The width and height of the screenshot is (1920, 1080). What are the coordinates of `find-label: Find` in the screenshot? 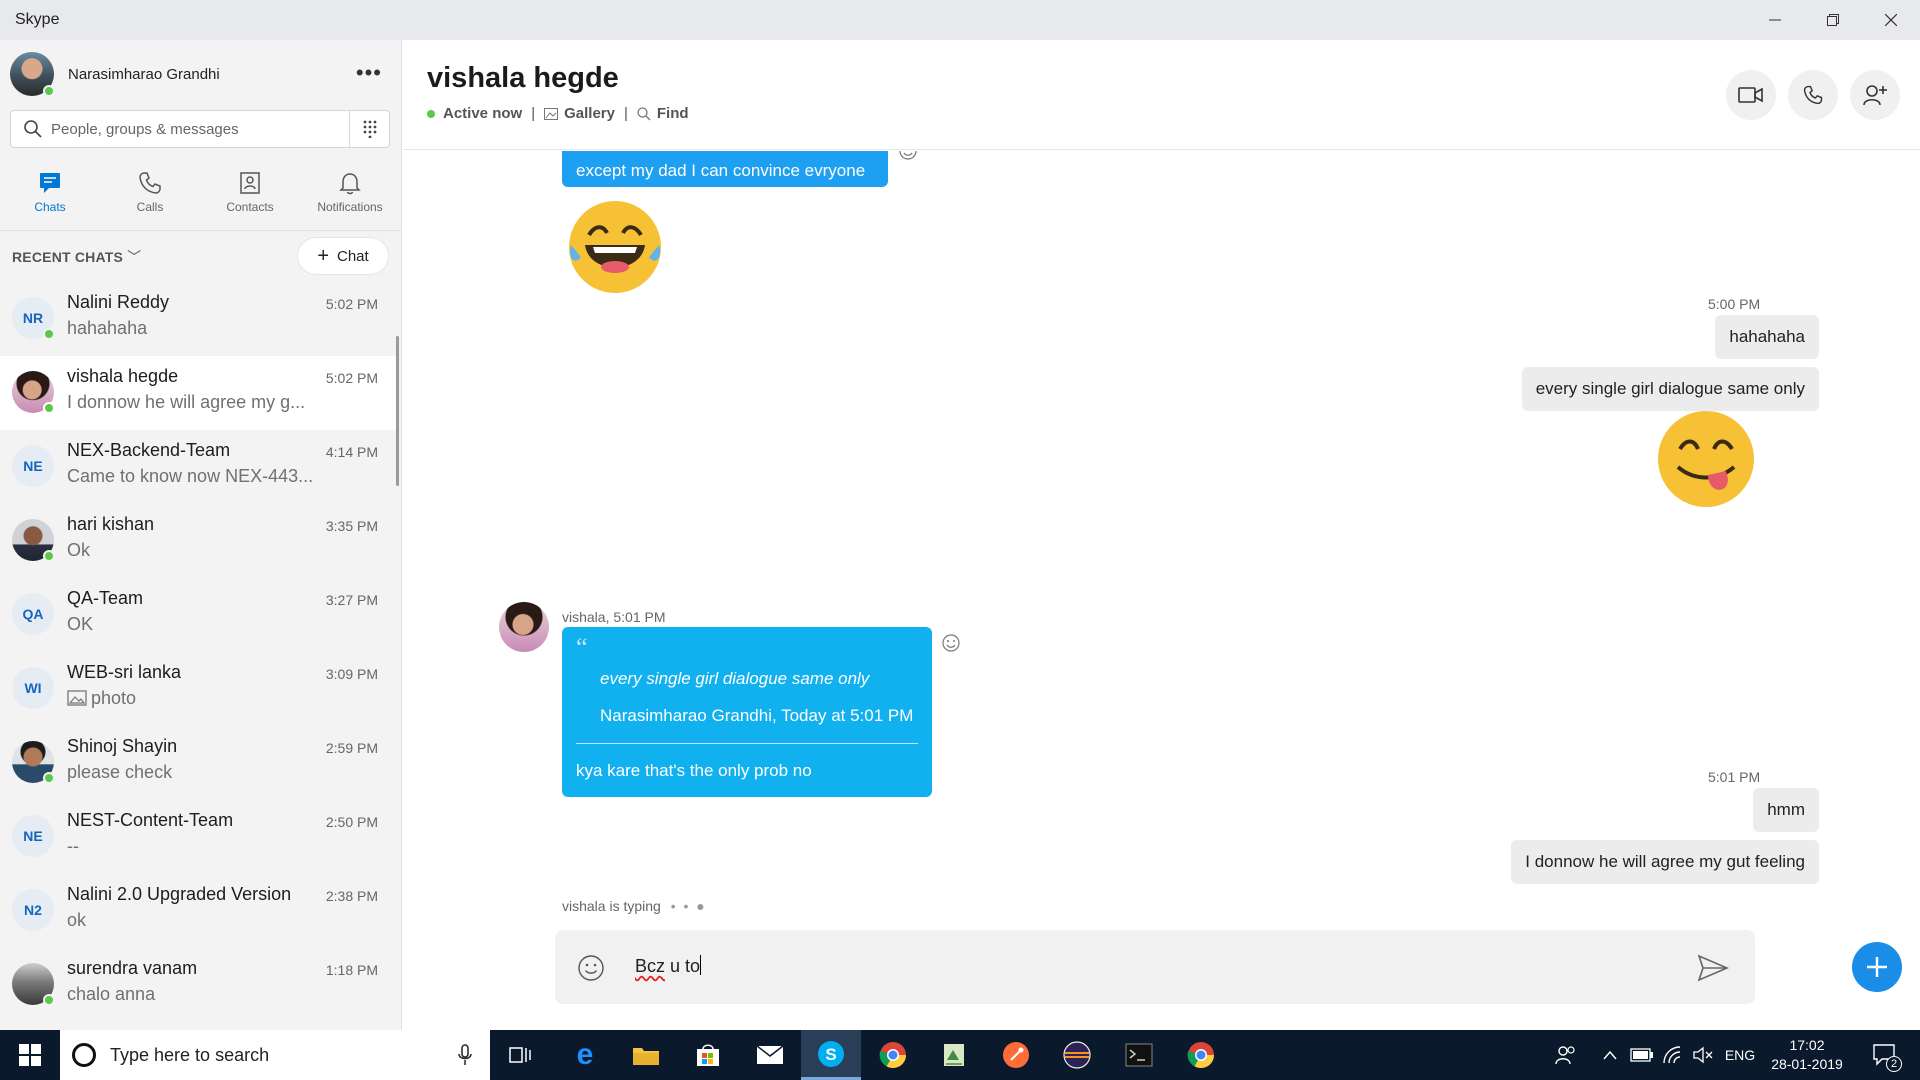 It's located at (672, 113).